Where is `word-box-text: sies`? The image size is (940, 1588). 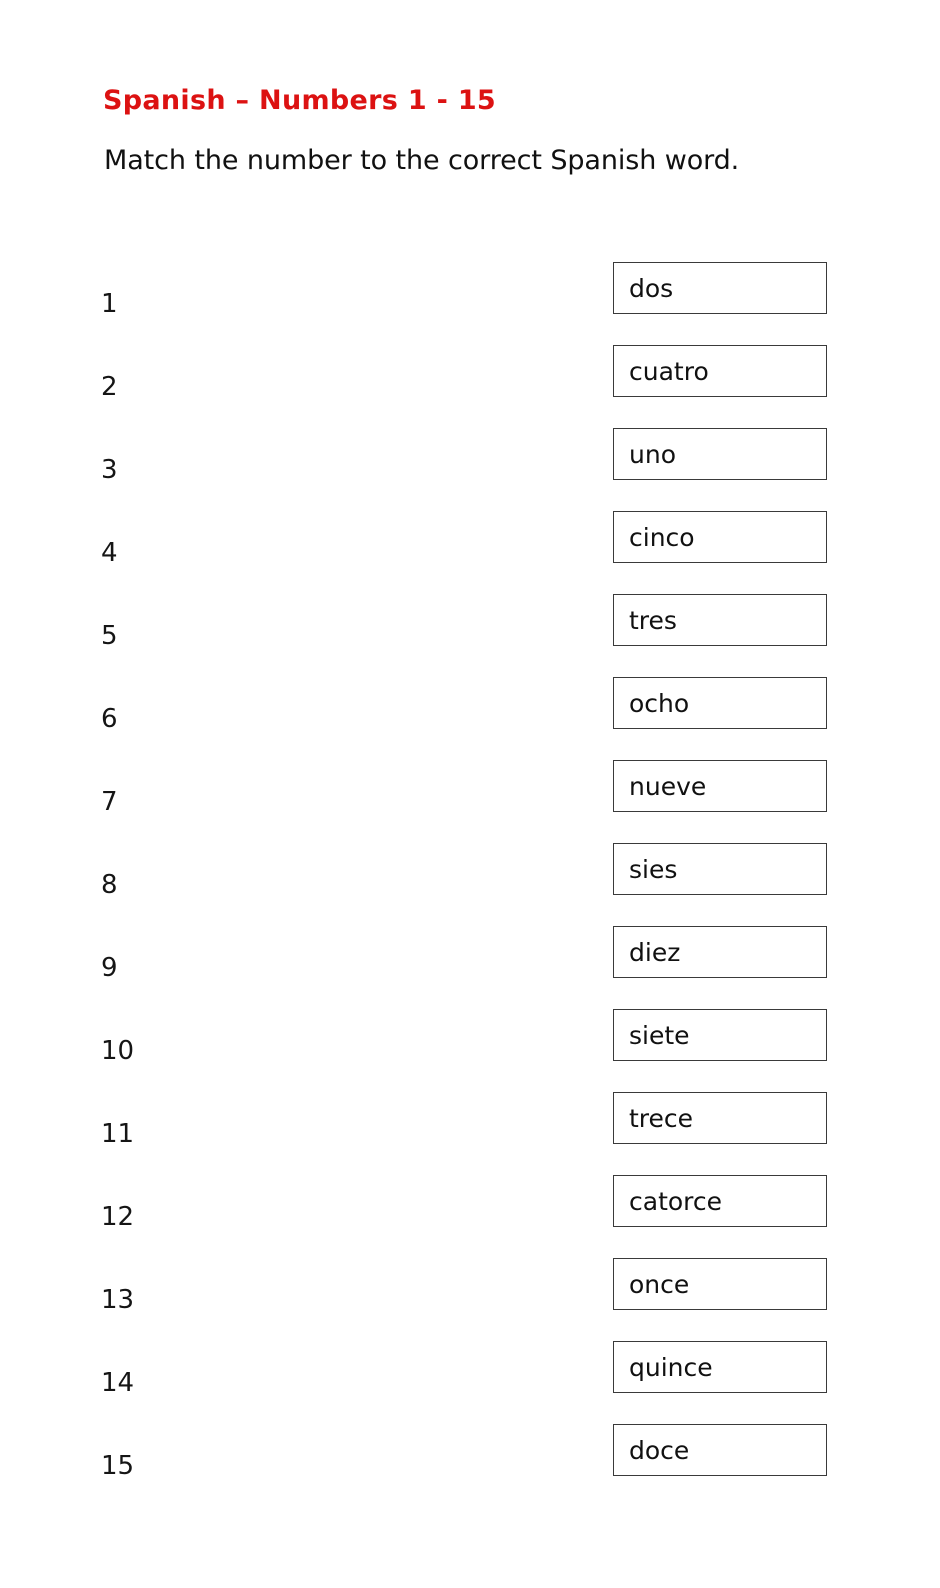 word-box-text: sies is located at coordinates (653, 869).